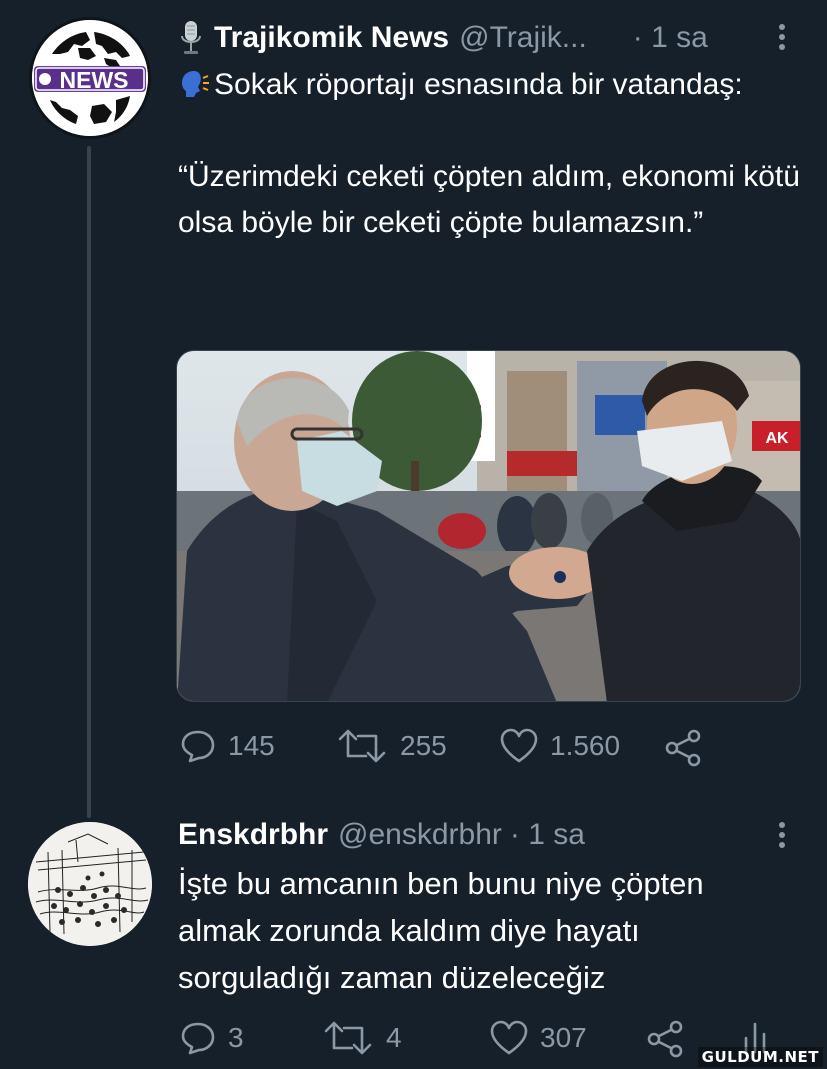  I want to click on media-sign-text-2: AK, so click(777, 438).